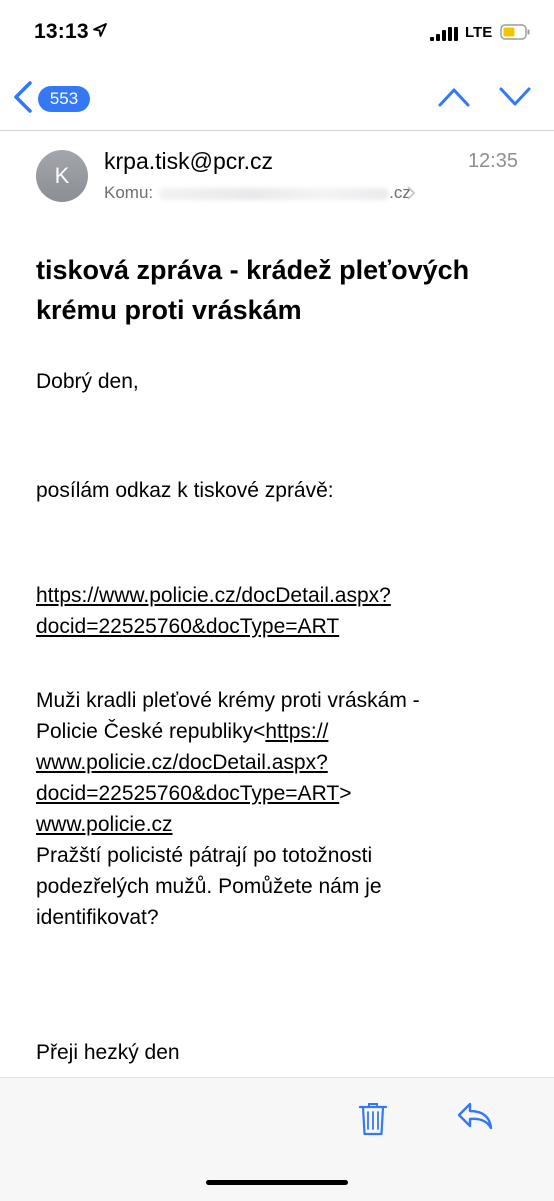 The width and height of the screenshot is (554, 1201). Describe the element at coordinates (479, 32) in the screenshot. I see `network-label: LTE` at that location.